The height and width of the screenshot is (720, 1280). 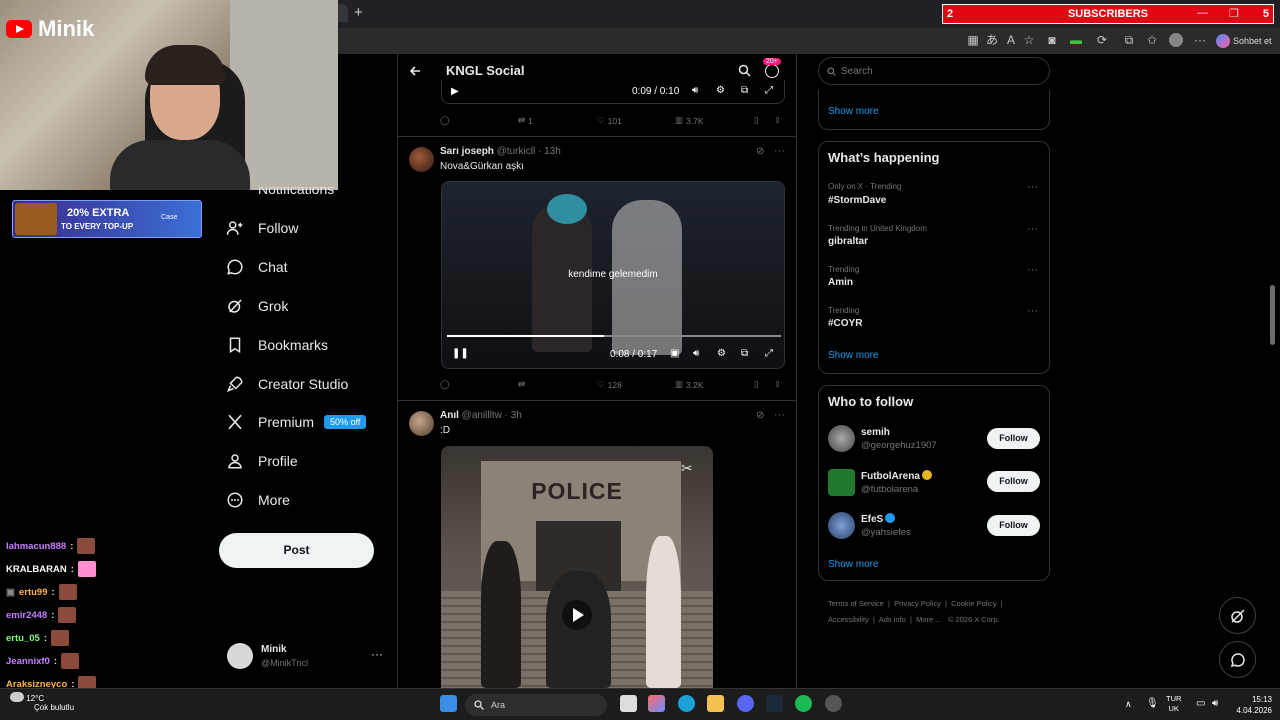 I want to click on nav-premium: Premium 50% off, so click(x=296, y=422).